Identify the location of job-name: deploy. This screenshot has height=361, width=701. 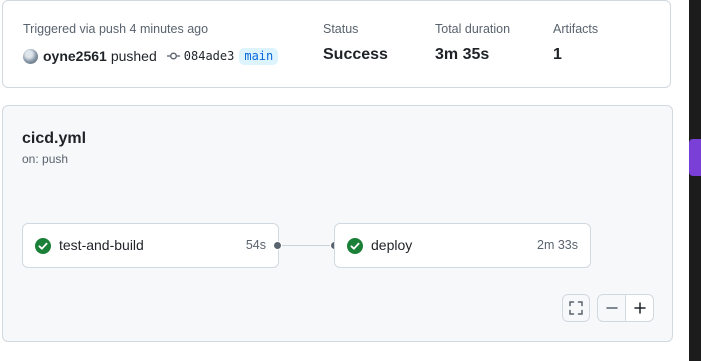
(392, 245).